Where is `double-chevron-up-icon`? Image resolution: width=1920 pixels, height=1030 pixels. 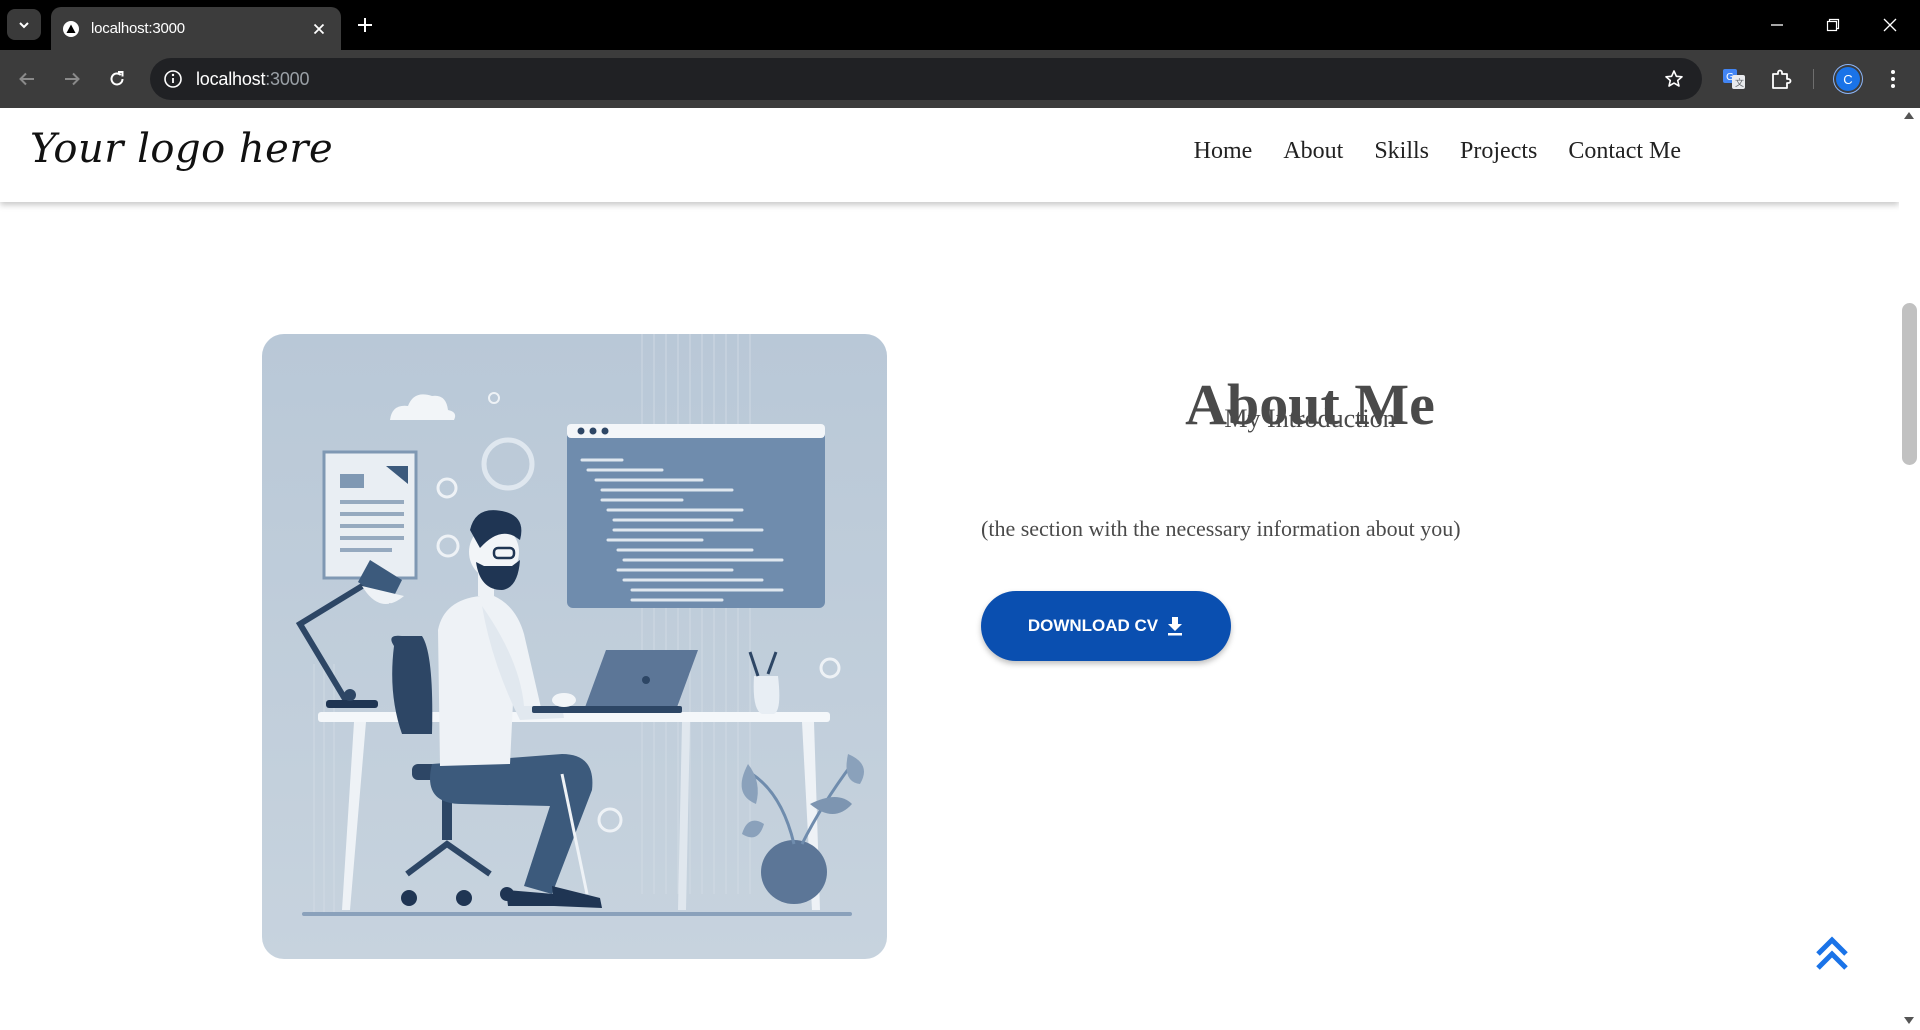 double-chevron-up-icon is located at coordinates (1832, 953).